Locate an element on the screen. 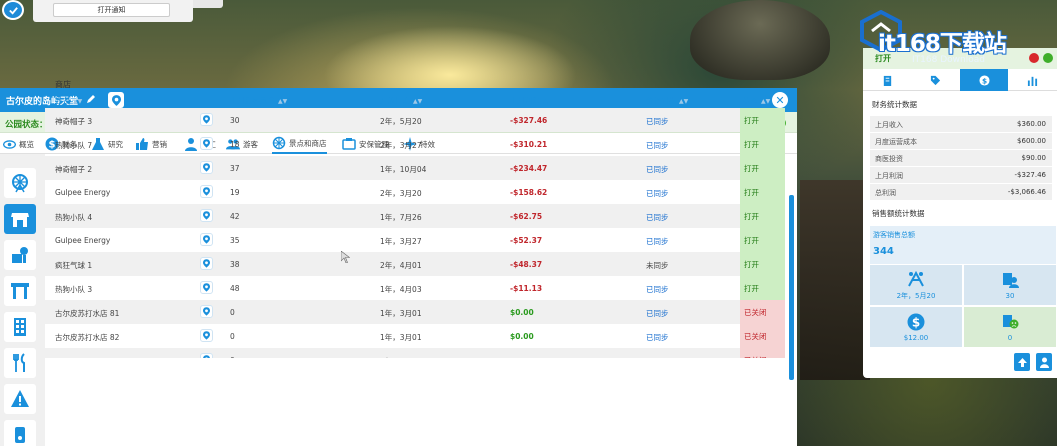  finance-label: 月度运营成本 is located at coordinates (896, 142).